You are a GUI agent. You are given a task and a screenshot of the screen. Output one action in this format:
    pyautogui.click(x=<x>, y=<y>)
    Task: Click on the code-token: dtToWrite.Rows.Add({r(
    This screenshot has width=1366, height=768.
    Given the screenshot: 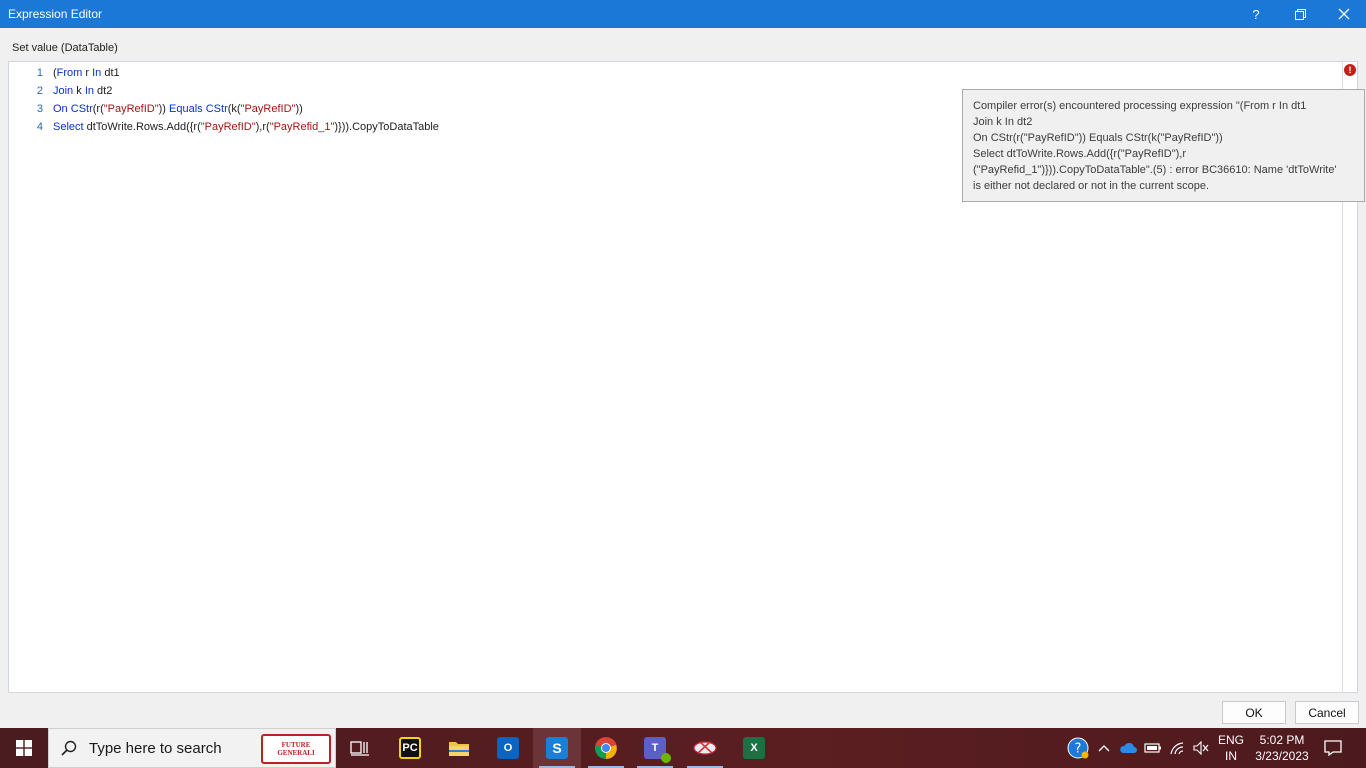 What is the action you would take?
    pyautogui.click(x=142, y=127)
    